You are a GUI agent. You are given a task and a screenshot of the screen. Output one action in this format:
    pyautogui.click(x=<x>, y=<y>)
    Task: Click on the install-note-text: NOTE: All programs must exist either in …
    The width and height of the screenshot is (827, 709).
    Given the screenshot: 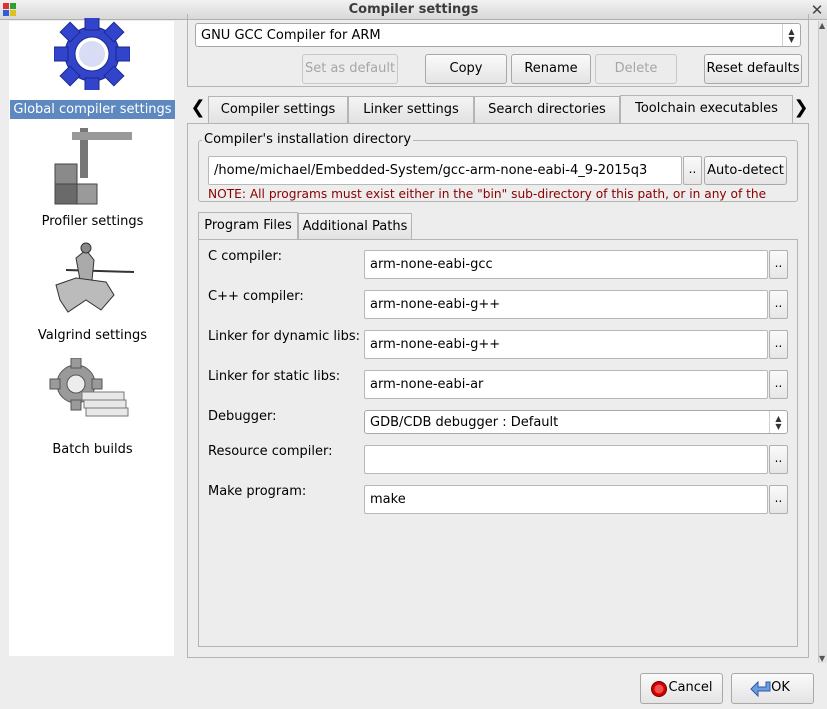 What is the action you would take?
    pyautogui.click(x=487, y=194)
    